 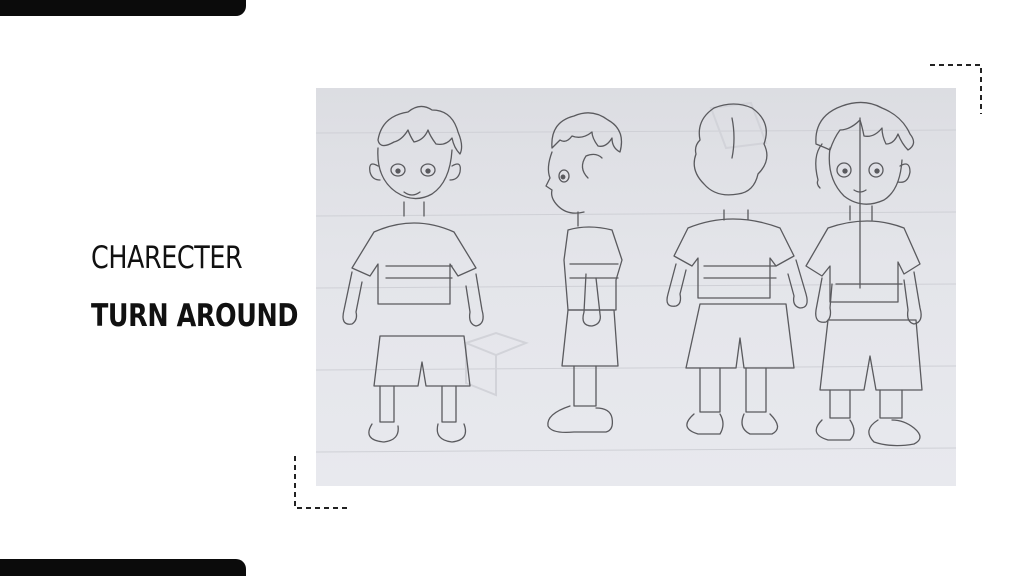 I want to click on title-line-2: TURN AROUND, so click(x=195, y=316).